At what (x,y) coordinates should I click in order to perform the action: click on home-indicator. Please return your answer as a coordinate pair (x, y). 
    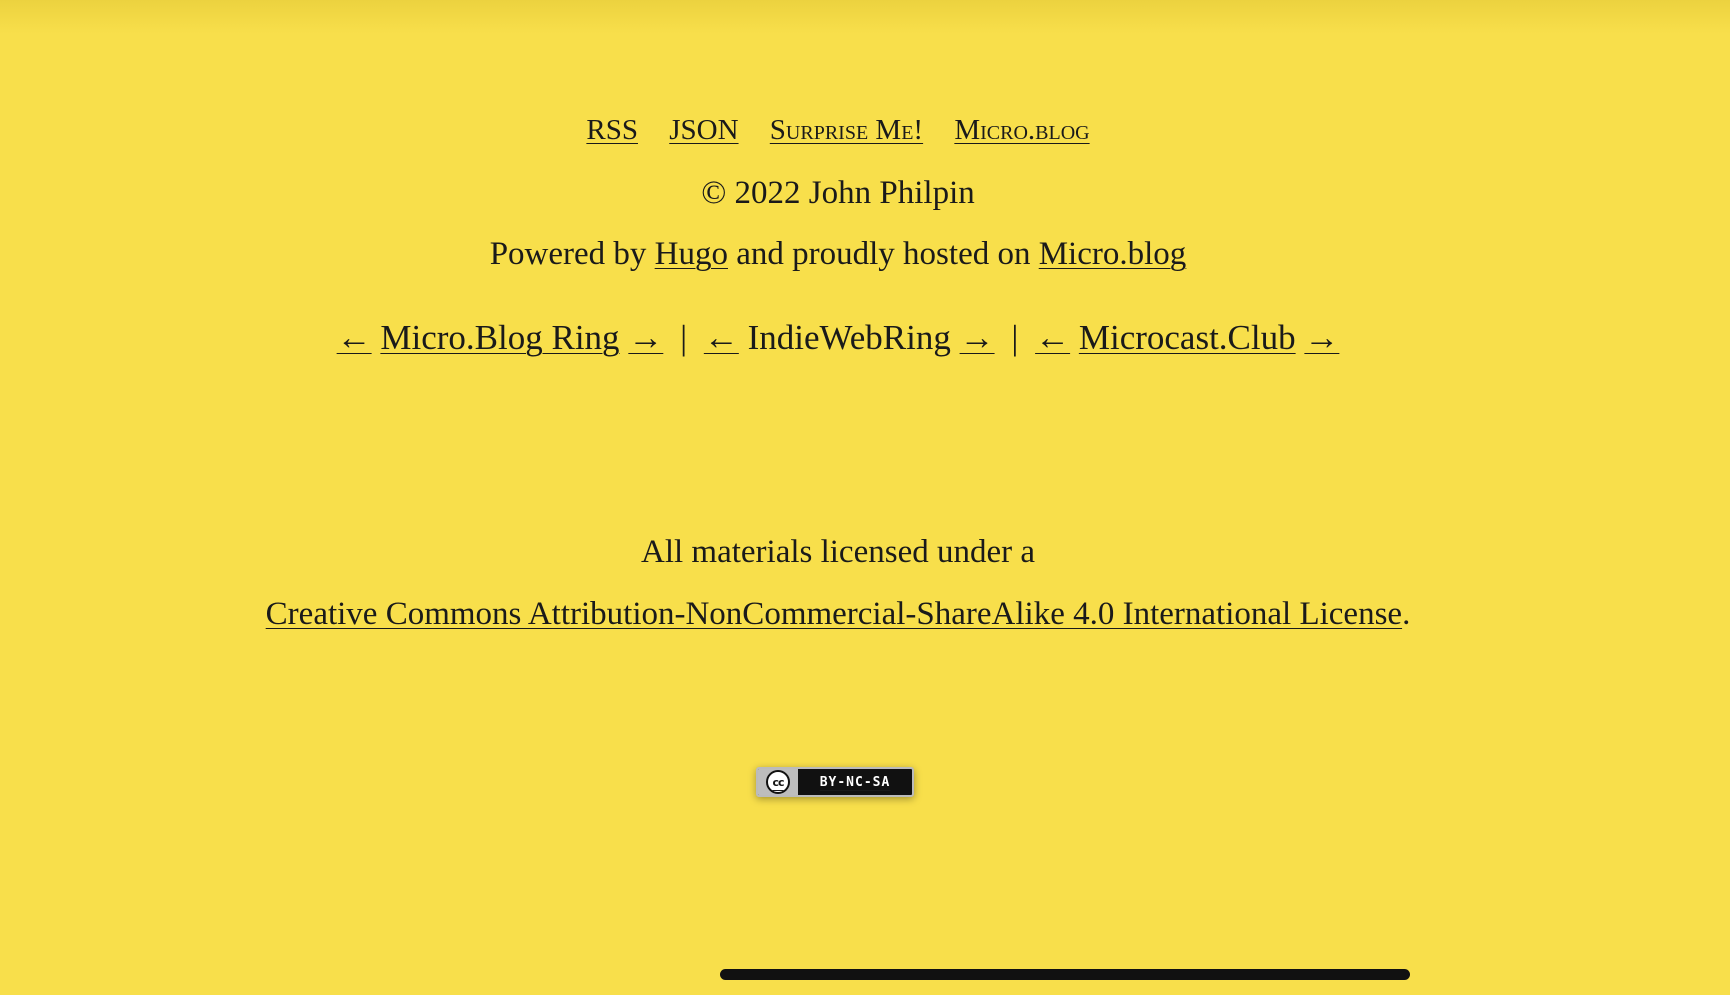
    Looking at the image, I should click on (1065, 974).